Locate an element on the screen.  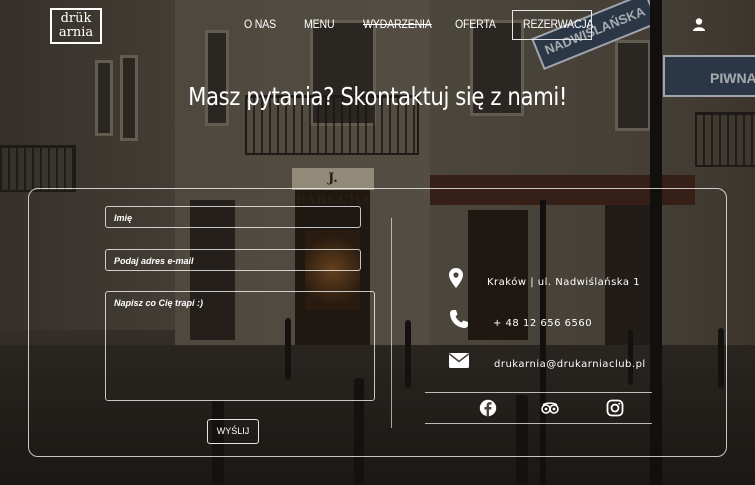
nav-item-menu: MENU is located at coordinates (319, 24).